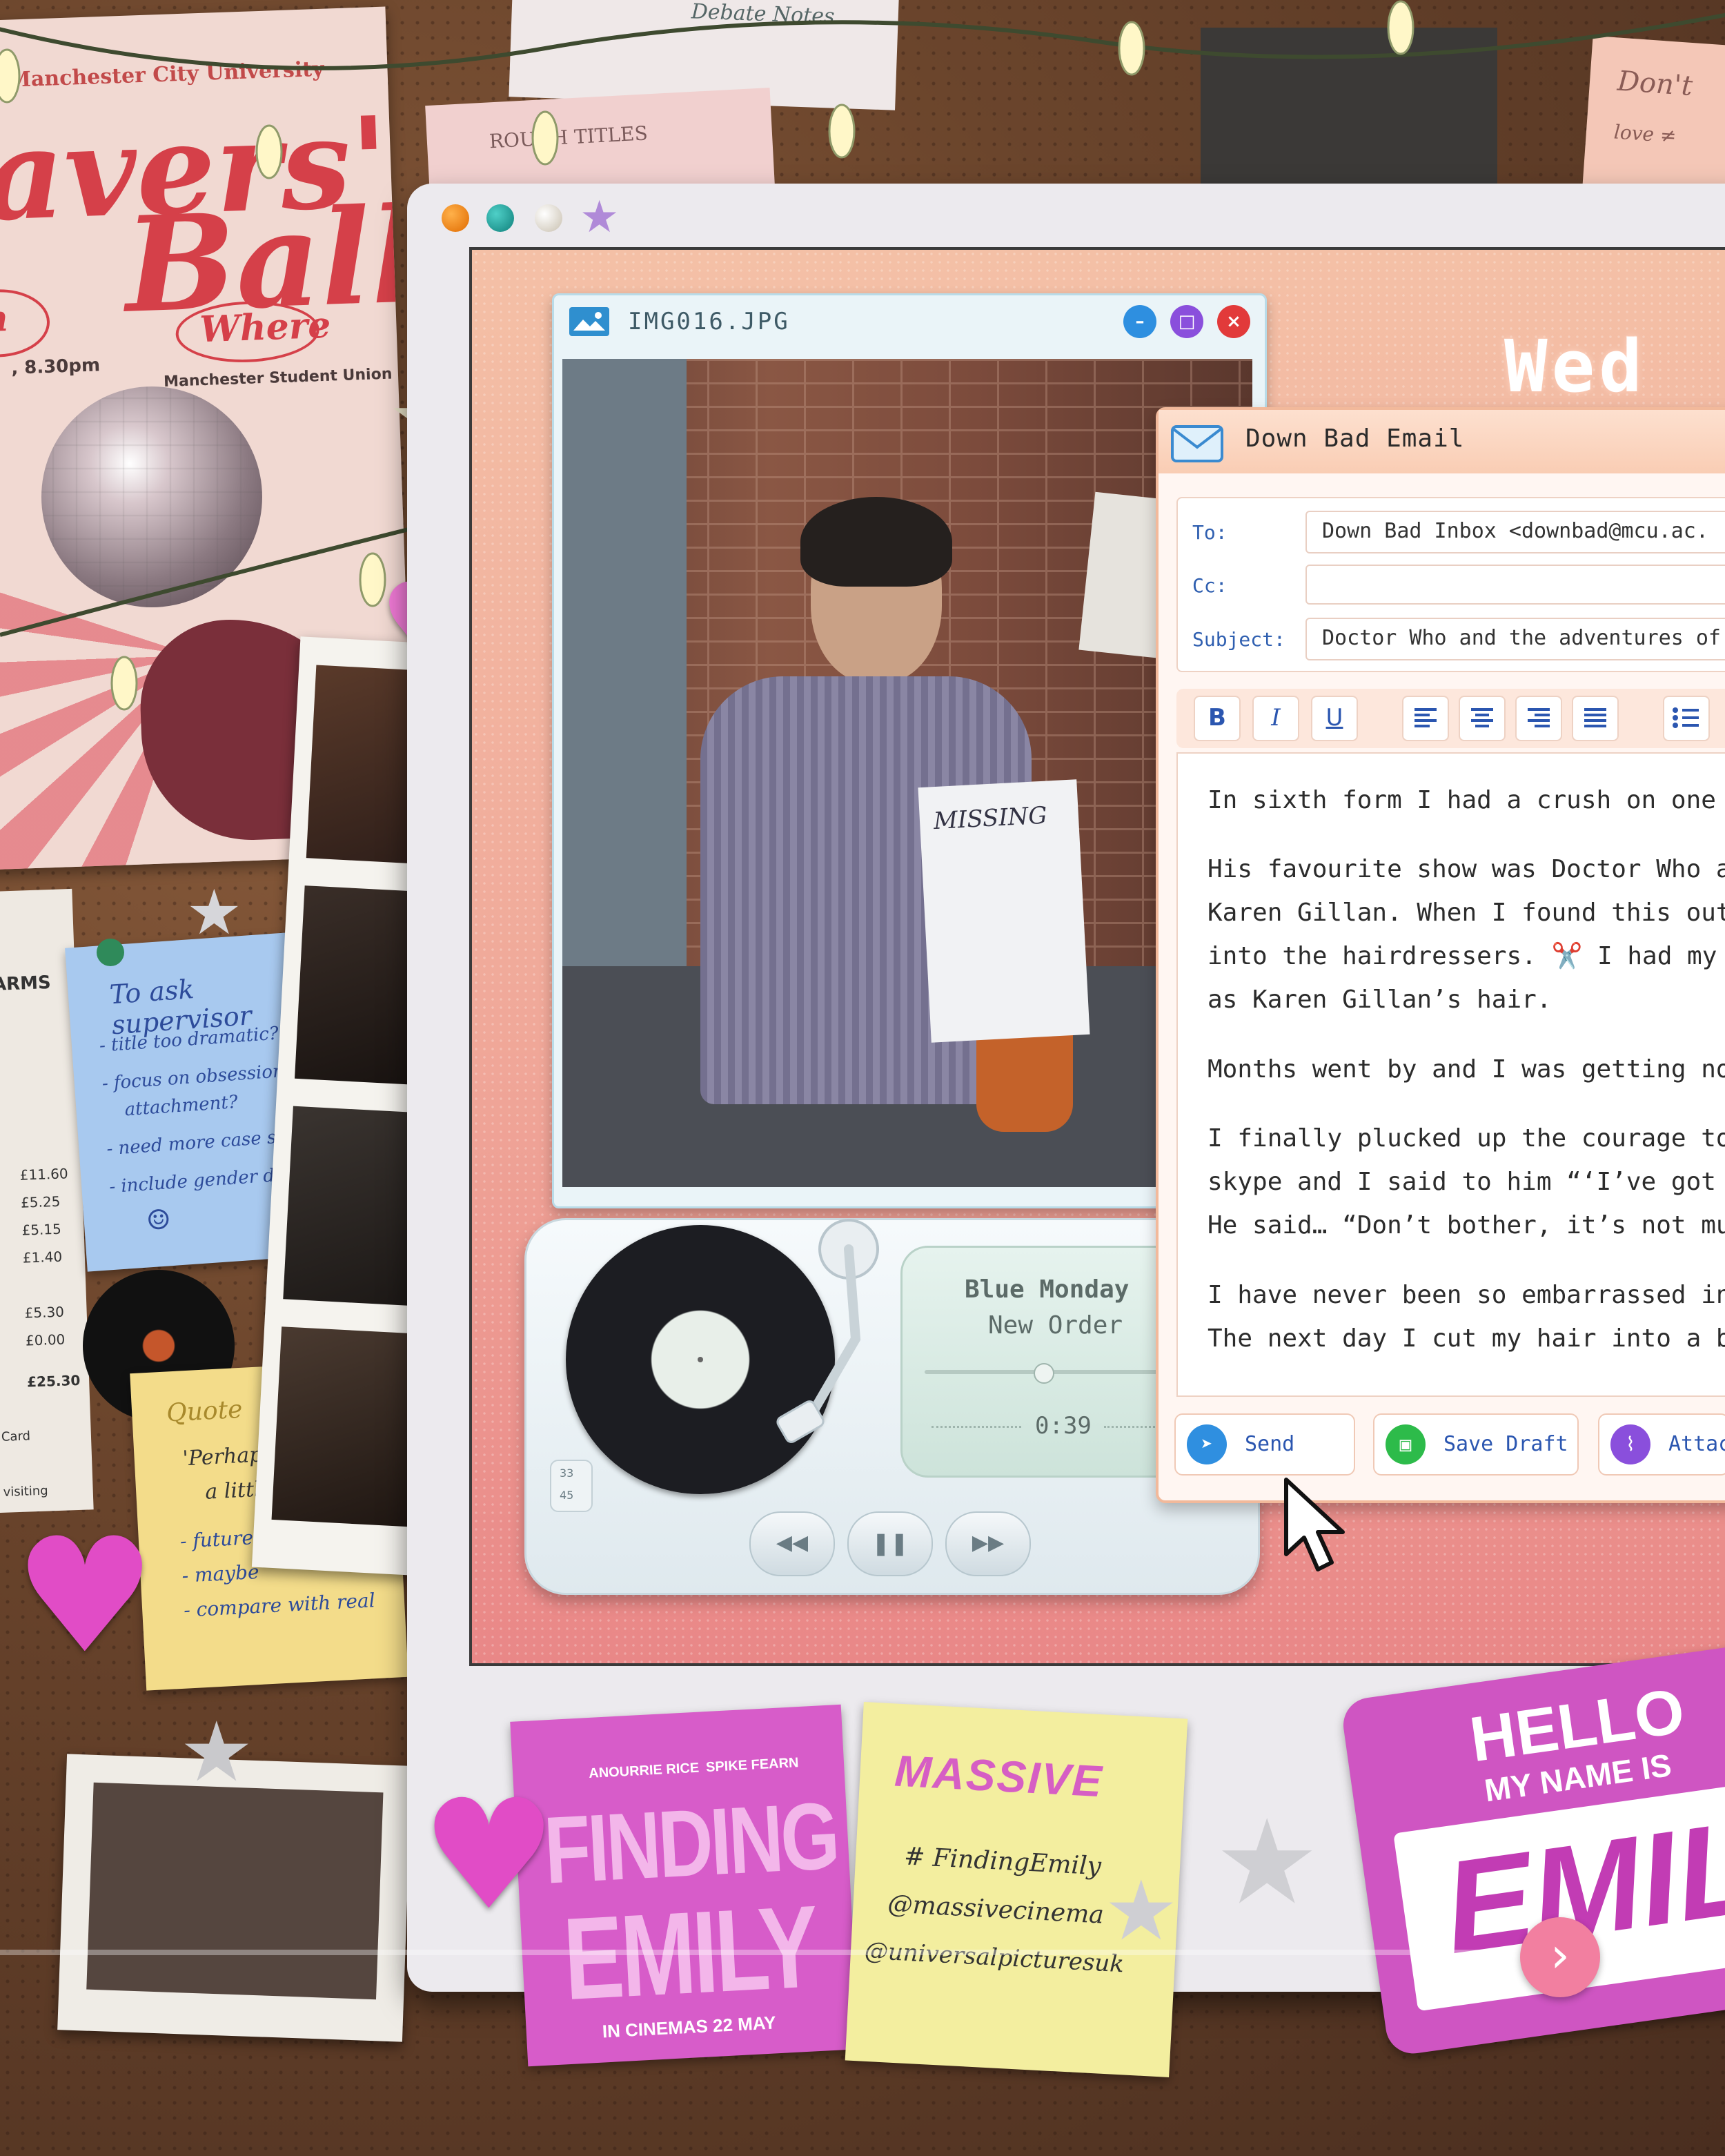 This screenshot has width=1725, height=2156. What do you see at coordinates (1314, 1524) in the screenshot?
I see `mouse-cursor-icon` at bounding box center [1314, 1524].